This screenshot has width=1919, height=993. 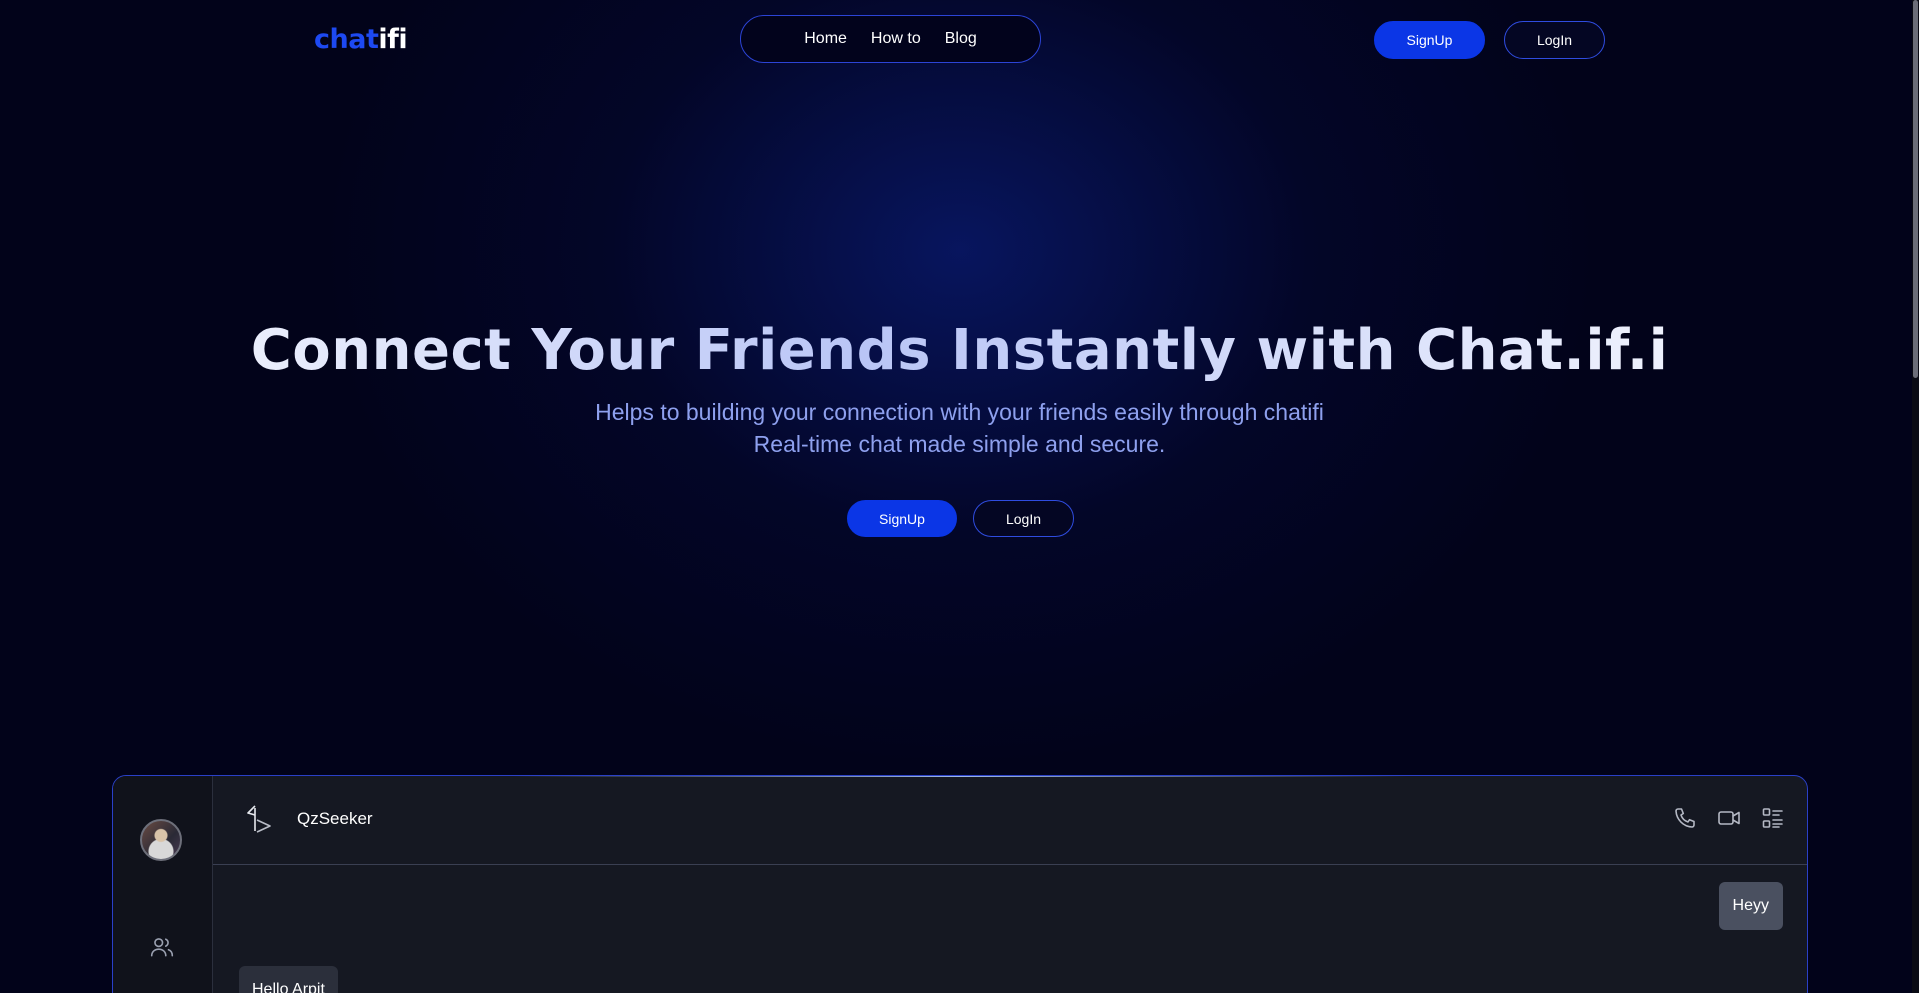 I want to click on page-scrollbar, so click(x=1915, y=496).